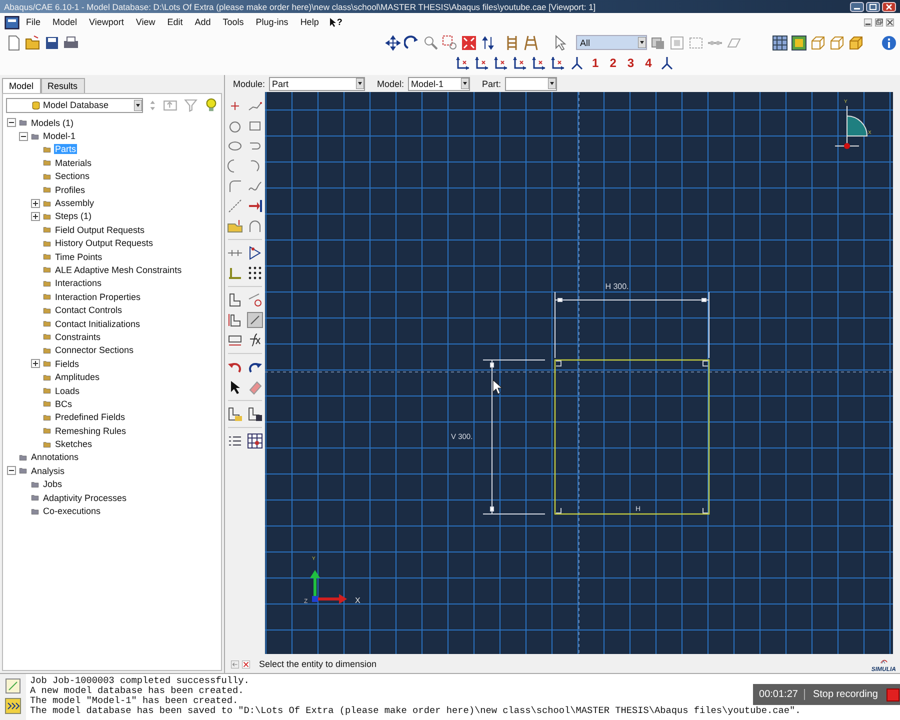 This screenshot has height=720, width=900. Describe the element at coordinates (146, 22) in the screenshot. I see `menu-item: View` at that location.